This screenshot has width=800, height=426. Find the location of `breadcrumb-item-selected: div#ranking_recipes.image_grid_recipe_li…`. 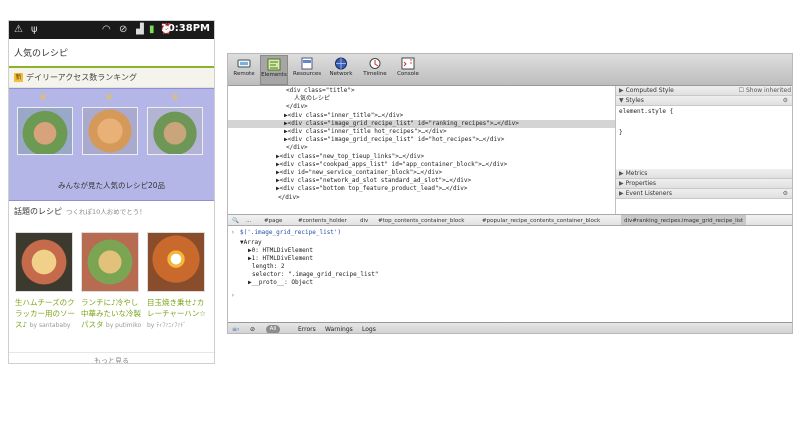

breadcrumb-item-selected: div#ranking_recipes.image_grid_recipe_li… is located at coordinates (684, 220).